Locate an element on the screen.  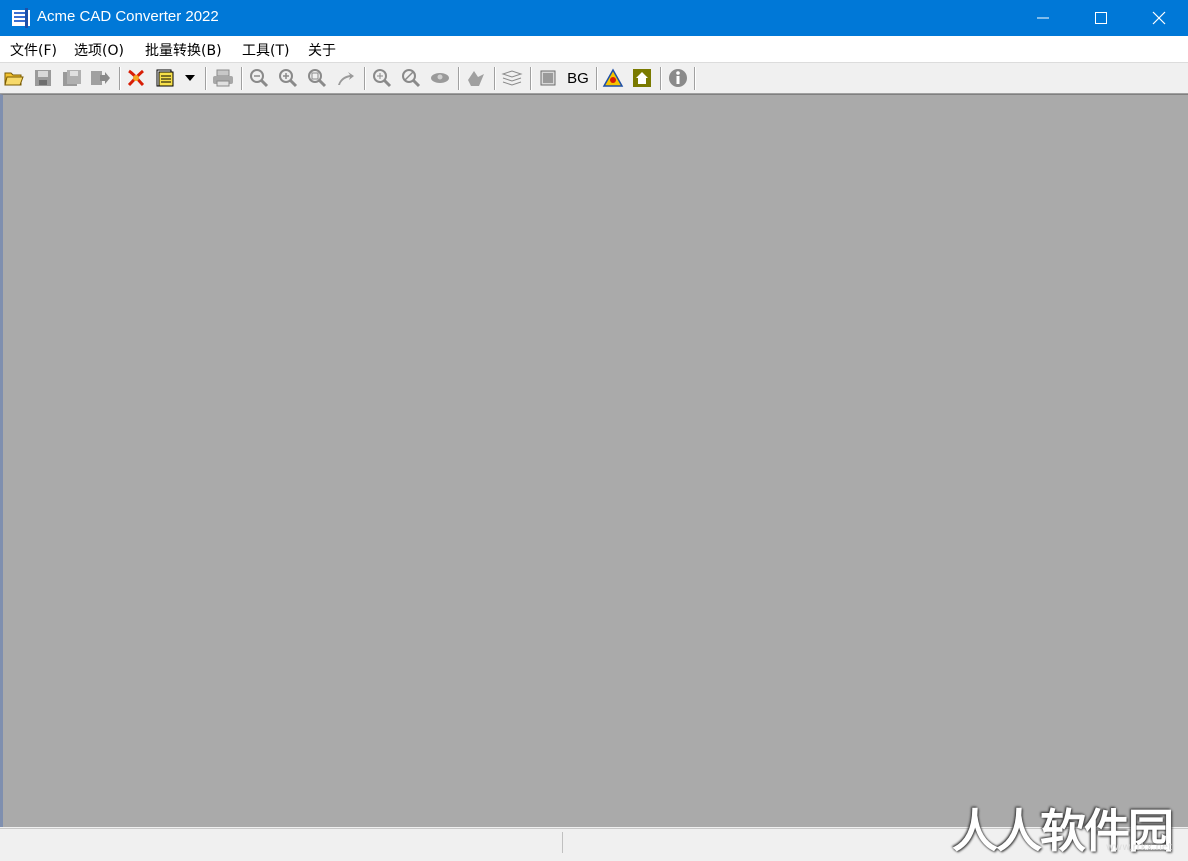
layers-icon is located at coordinates (476, 78).